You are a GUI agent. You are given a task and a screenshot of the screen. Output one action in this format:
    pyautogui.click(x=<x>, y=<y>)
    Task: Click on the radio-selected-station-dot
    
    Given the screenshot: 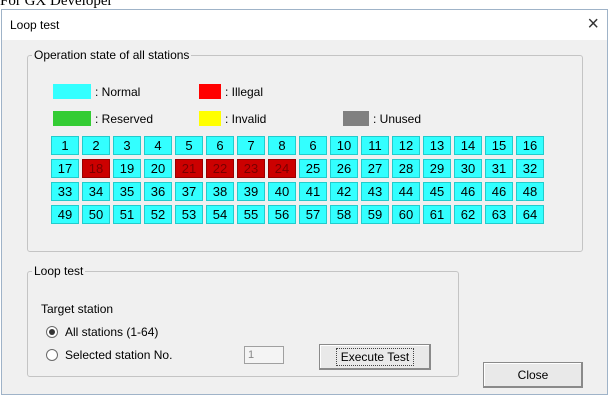 What is the action you would take?
    pyautogui.click(x=52, y=355)
    